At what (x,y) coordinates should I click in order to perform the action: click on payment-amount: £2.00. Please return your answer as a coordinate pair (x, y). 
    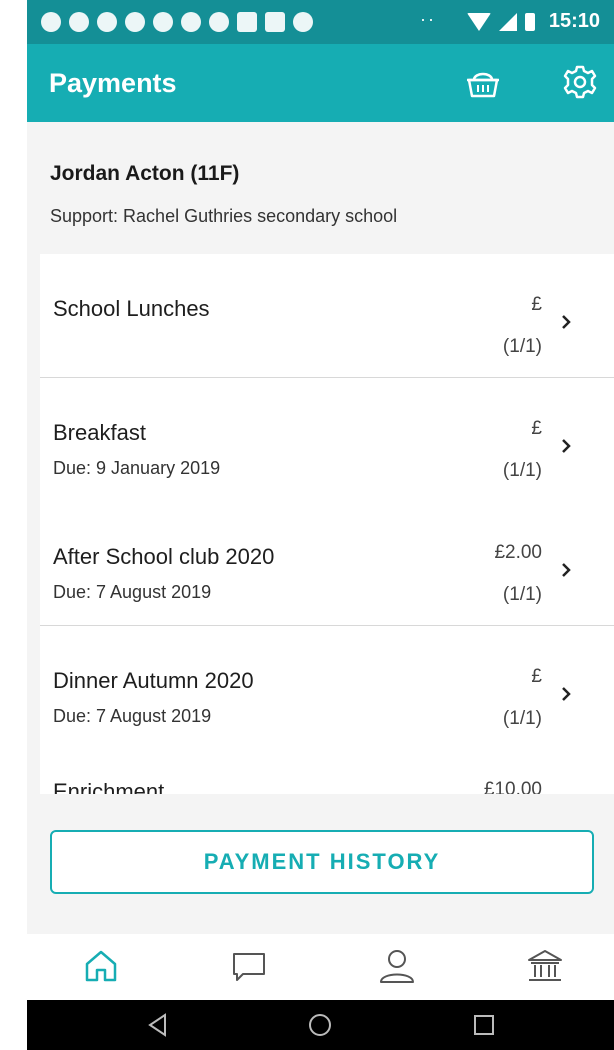
    Looking at the image, I should click on (518, 552).